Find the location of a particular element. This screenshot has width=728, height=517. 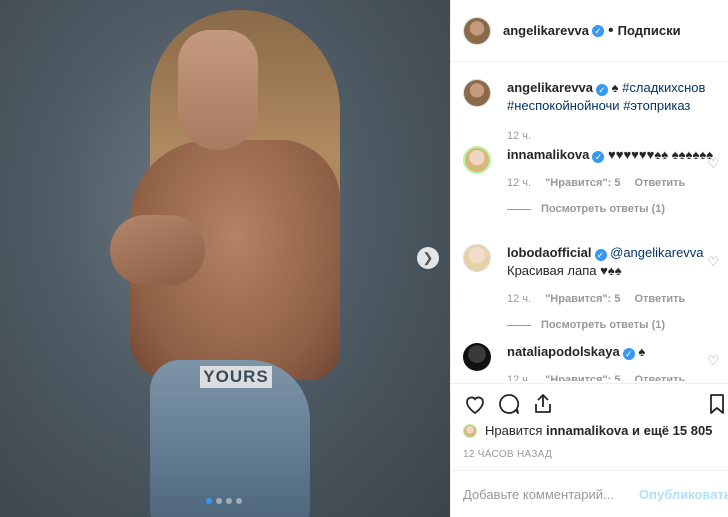

share-icon is located at coordinates (543, 404).